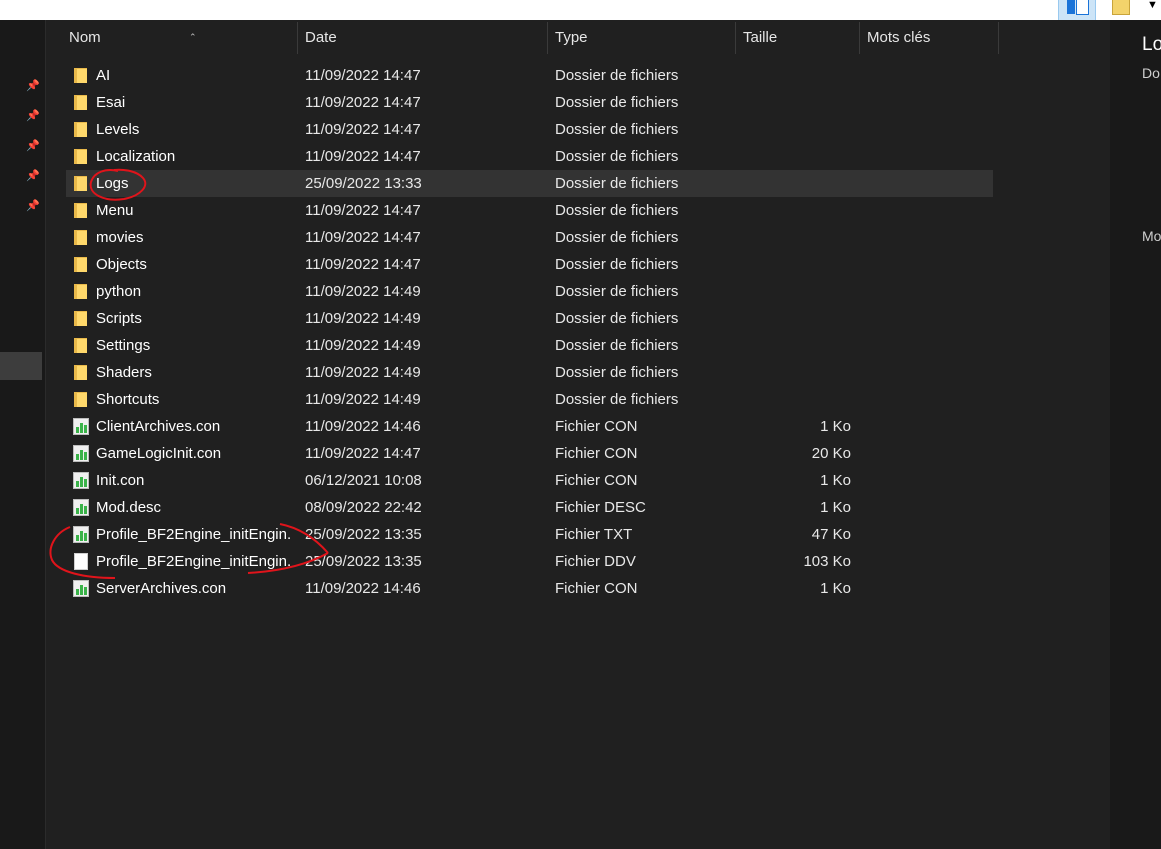  What do you see at coordinates (1077, 10) in the screenshot?
I see `details-pane-toggle` at bounding box center [1077, 10].